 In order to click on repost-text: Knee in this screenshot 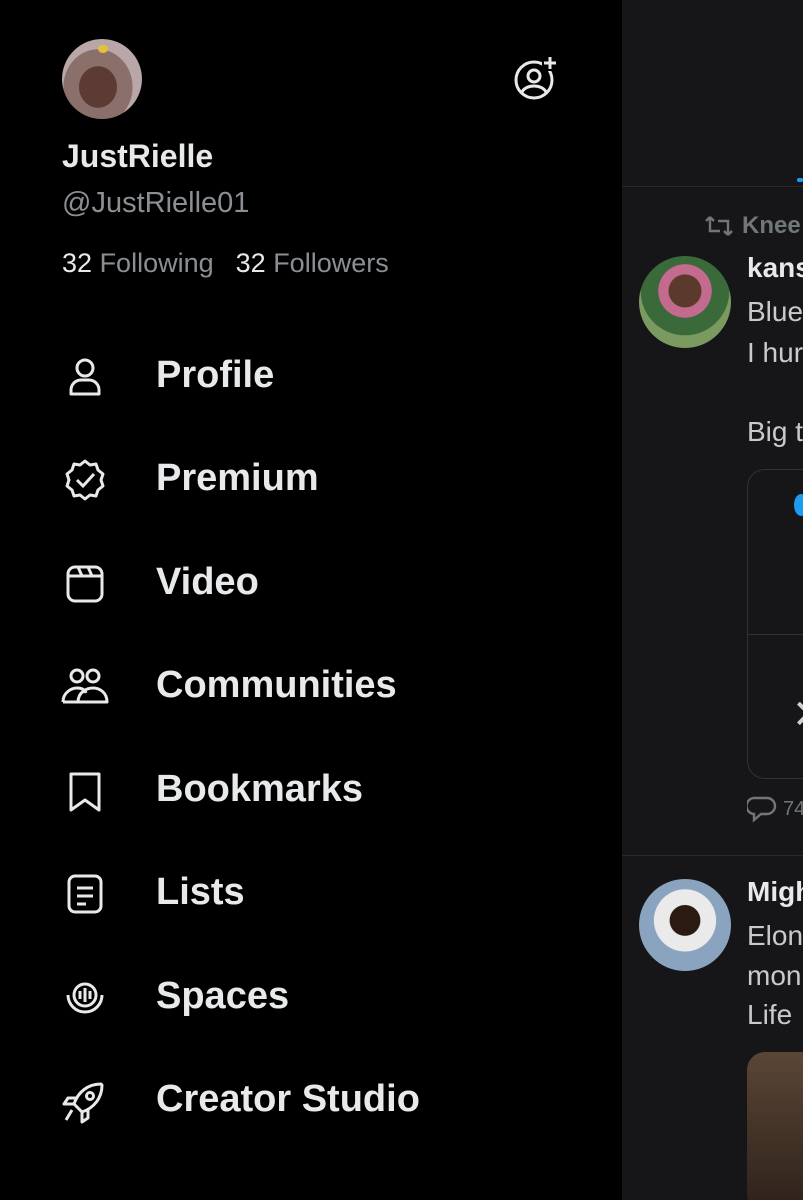, I will do `click(771, 225)`.